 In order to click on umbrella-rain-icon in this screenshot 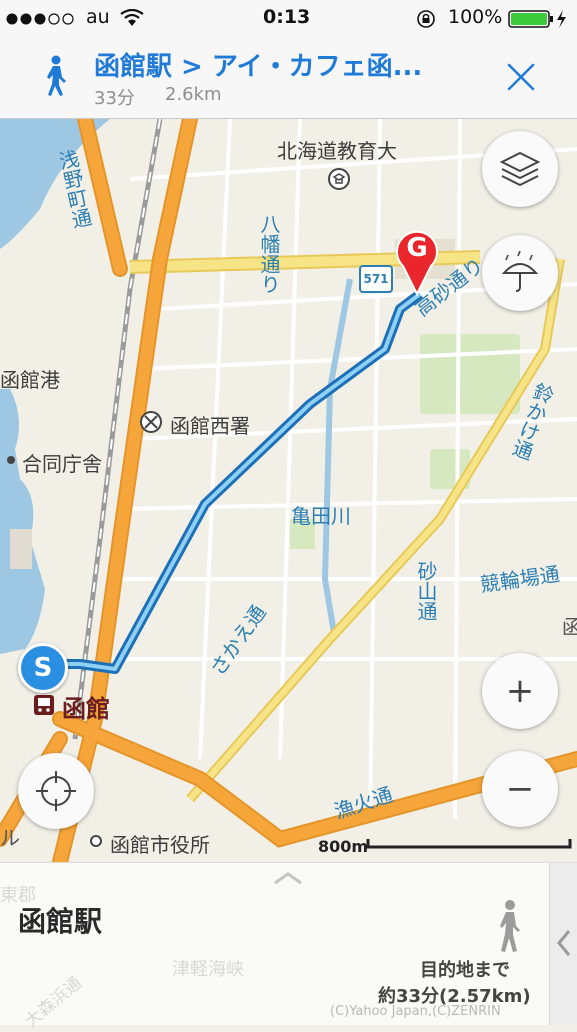, I will do `click(520, 271)`.